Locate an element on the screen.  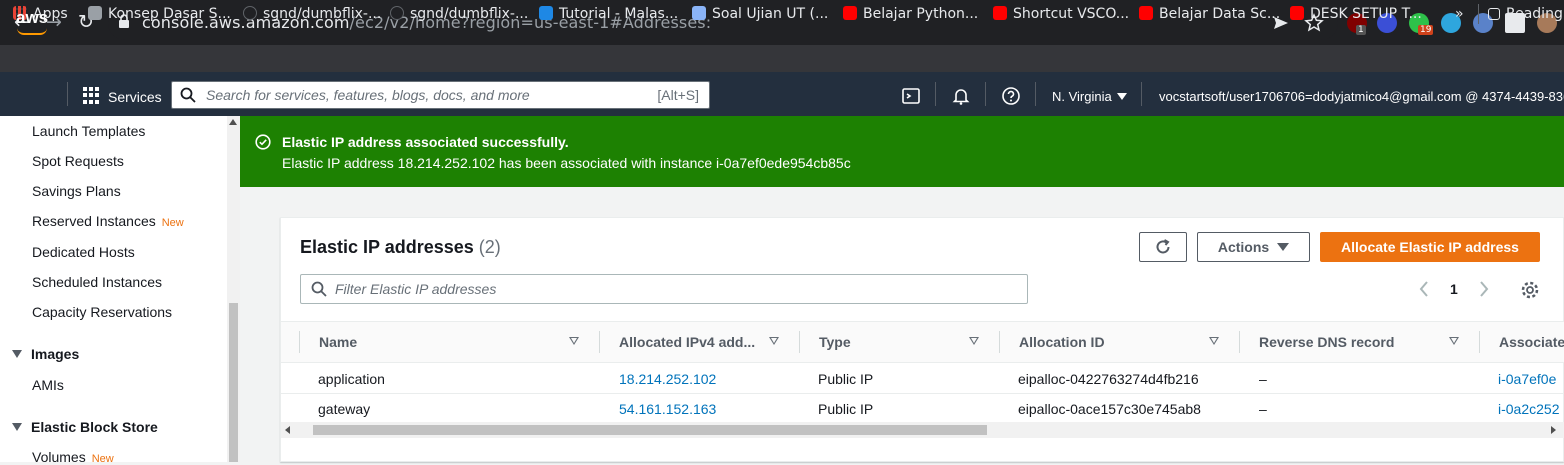
scroll-left-arrow-icon is located at coordinates (287, 430).